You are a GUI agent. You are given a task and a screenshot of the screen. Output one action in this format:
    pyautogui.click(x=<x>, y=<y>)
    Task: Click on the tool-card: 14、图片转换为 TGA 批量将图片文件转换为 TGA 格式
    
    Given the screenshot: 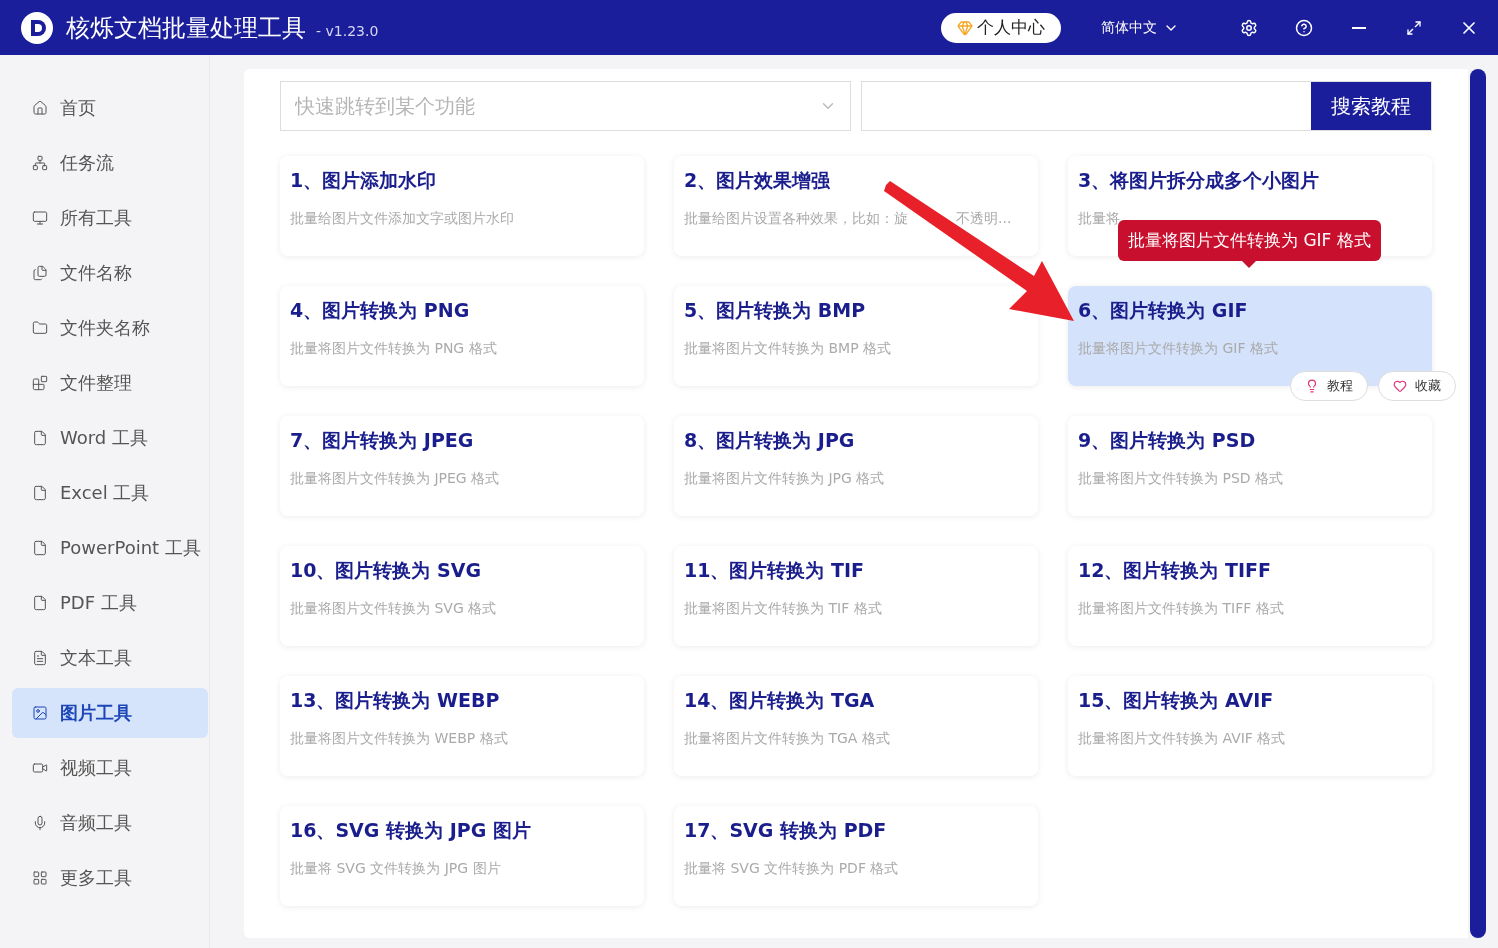 What is the action you would take?
    pyautogui.click(x=856, y=726)
    